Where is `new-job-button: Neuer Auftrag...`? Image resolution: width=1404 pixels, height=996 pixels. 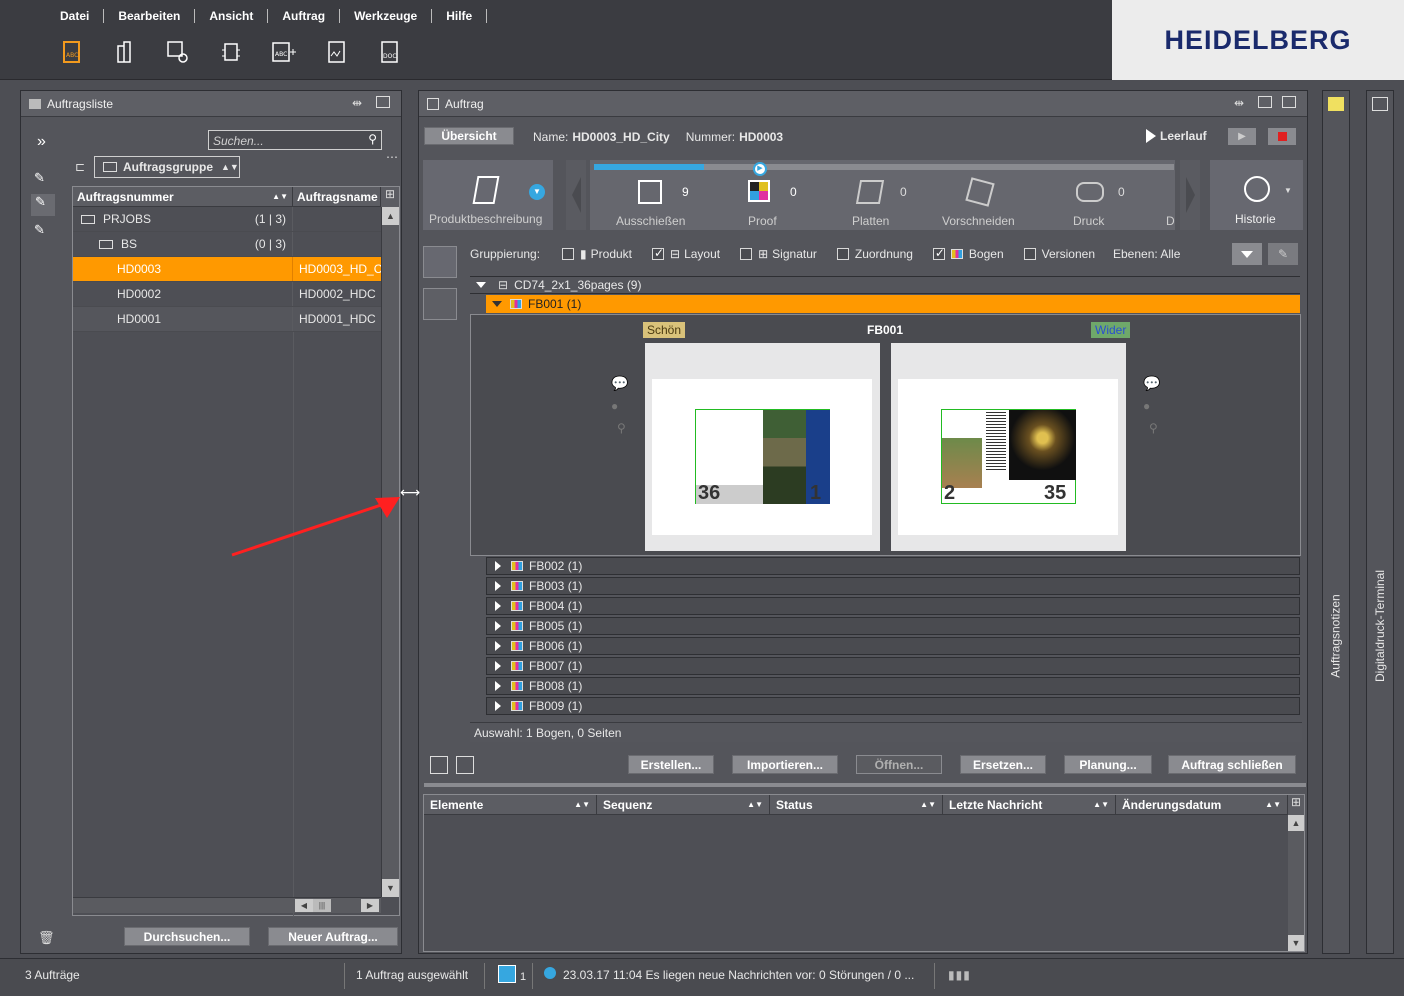
new-job-button: Neuer Auftrag... is located at coordinates (333, 936).